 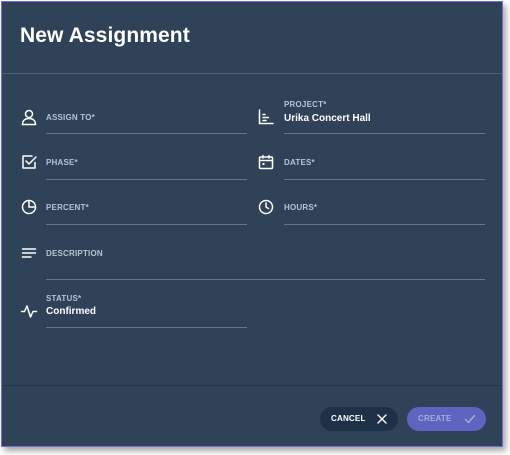 I want to click on clock-icon, so click(x=266, y=207).